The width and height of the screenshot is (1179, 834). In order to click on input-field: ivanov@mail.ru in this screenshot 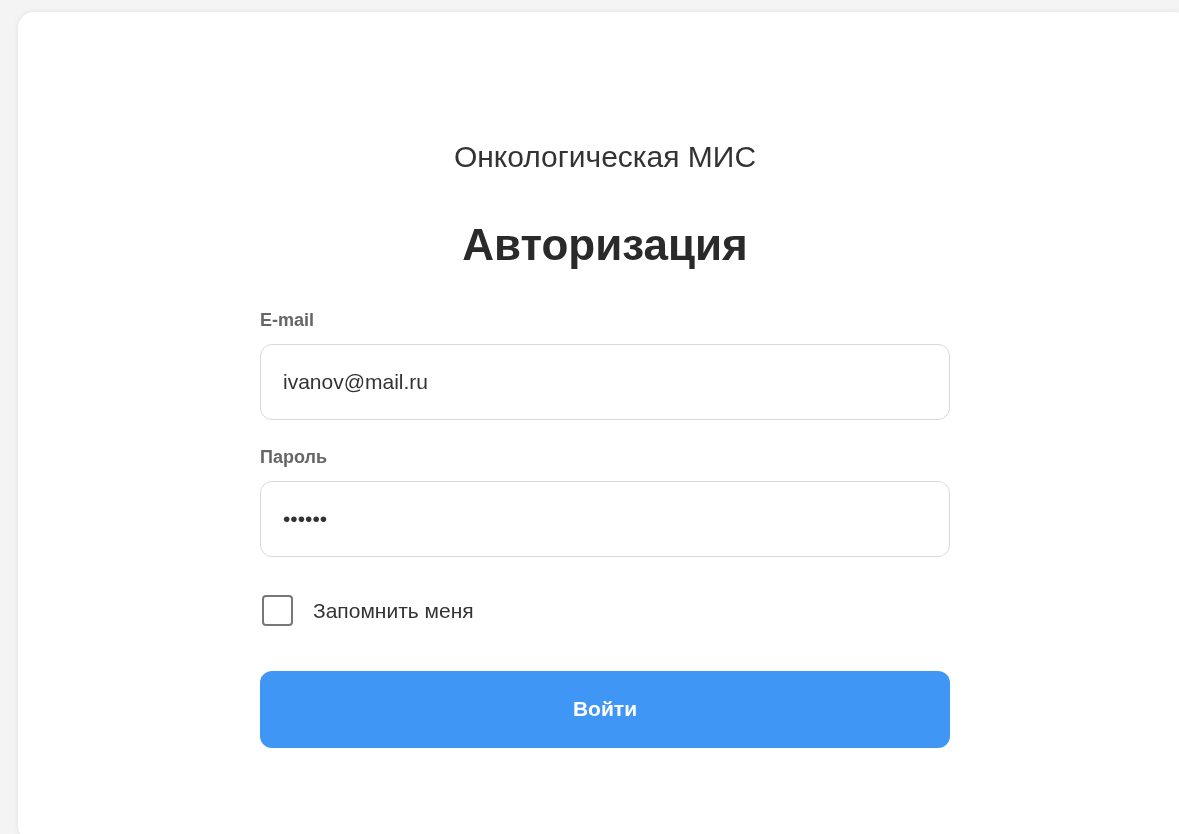, I will do `click(605, 382)`.